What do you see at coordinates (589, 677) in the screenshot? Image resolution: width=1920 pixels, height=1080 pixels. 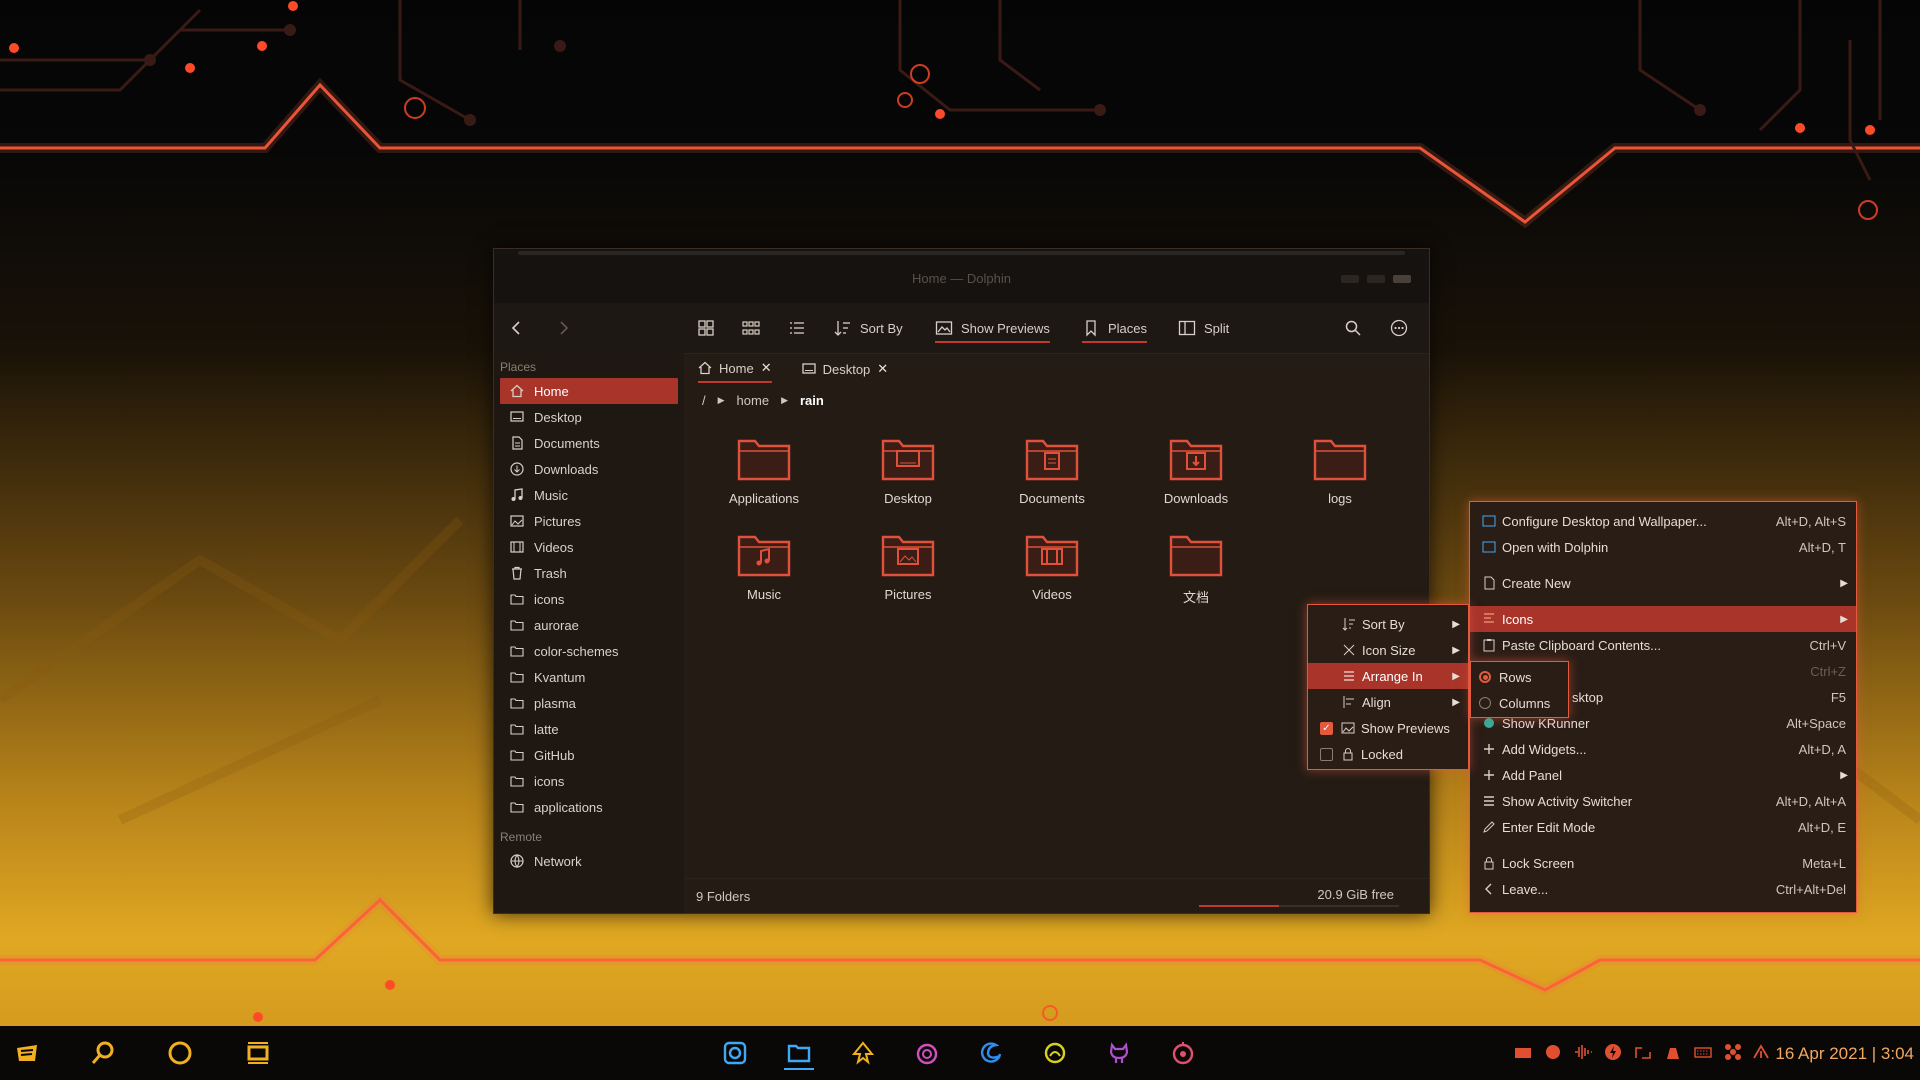 I see `sidebar-item-kvantum: Kvantum` at bounding box center [589, 677].